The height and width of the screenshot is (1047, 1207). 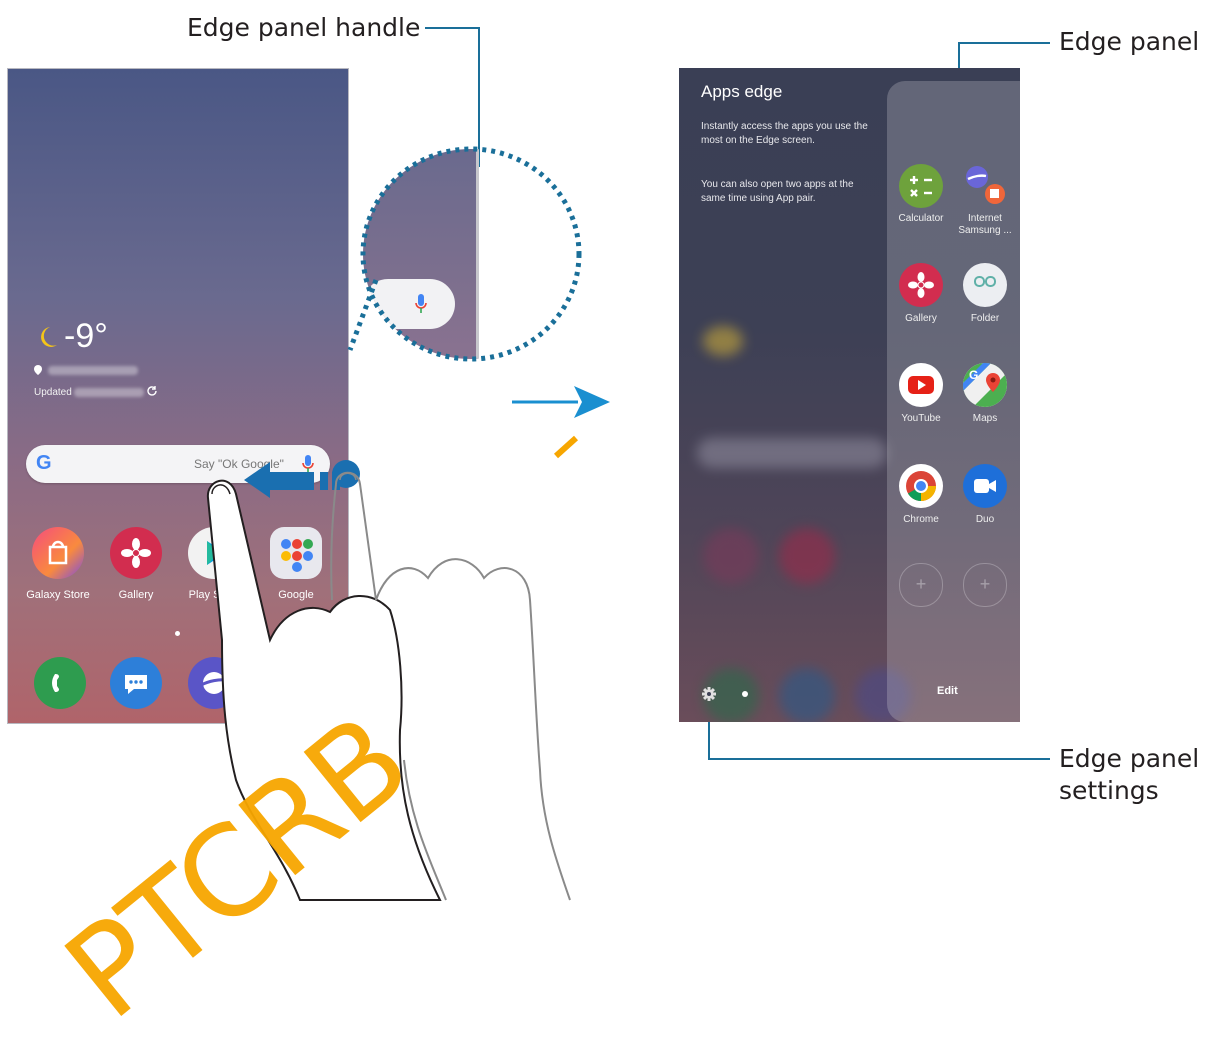 What do you see at coordinates (177, 633) in the screenshot?
I see `page-indicator` at bounding box center [177, 633].